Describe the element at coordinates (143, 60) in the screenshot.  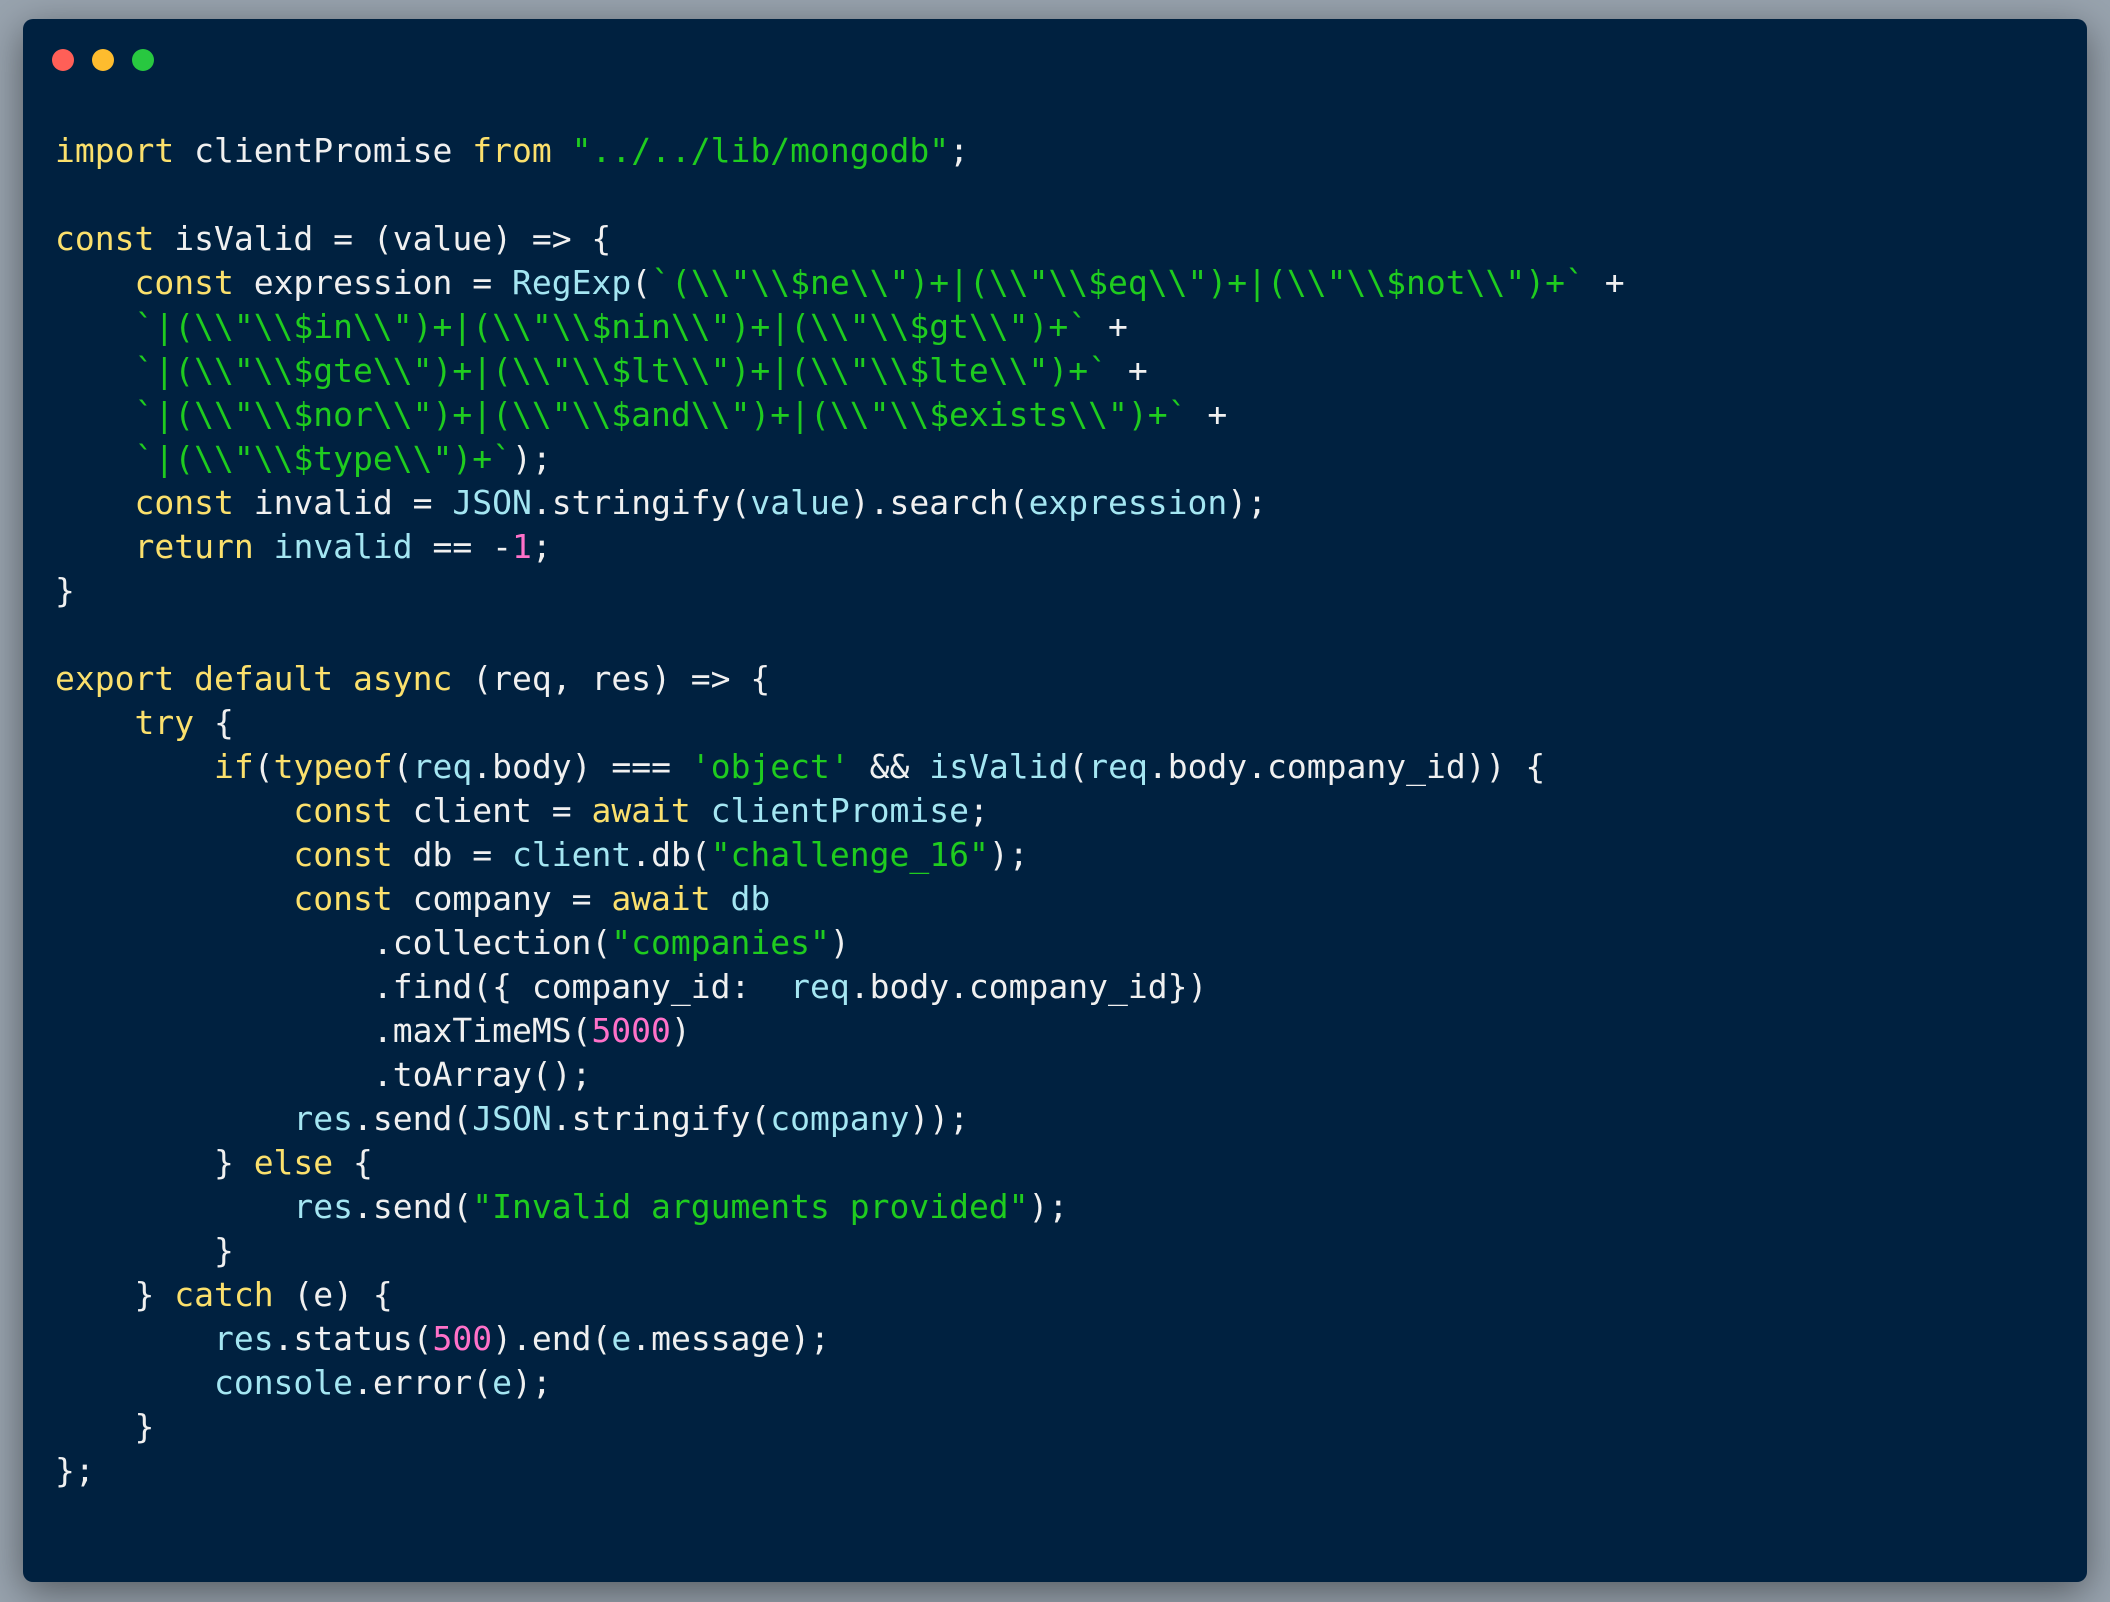
I see `maximize-window-button` at that location.